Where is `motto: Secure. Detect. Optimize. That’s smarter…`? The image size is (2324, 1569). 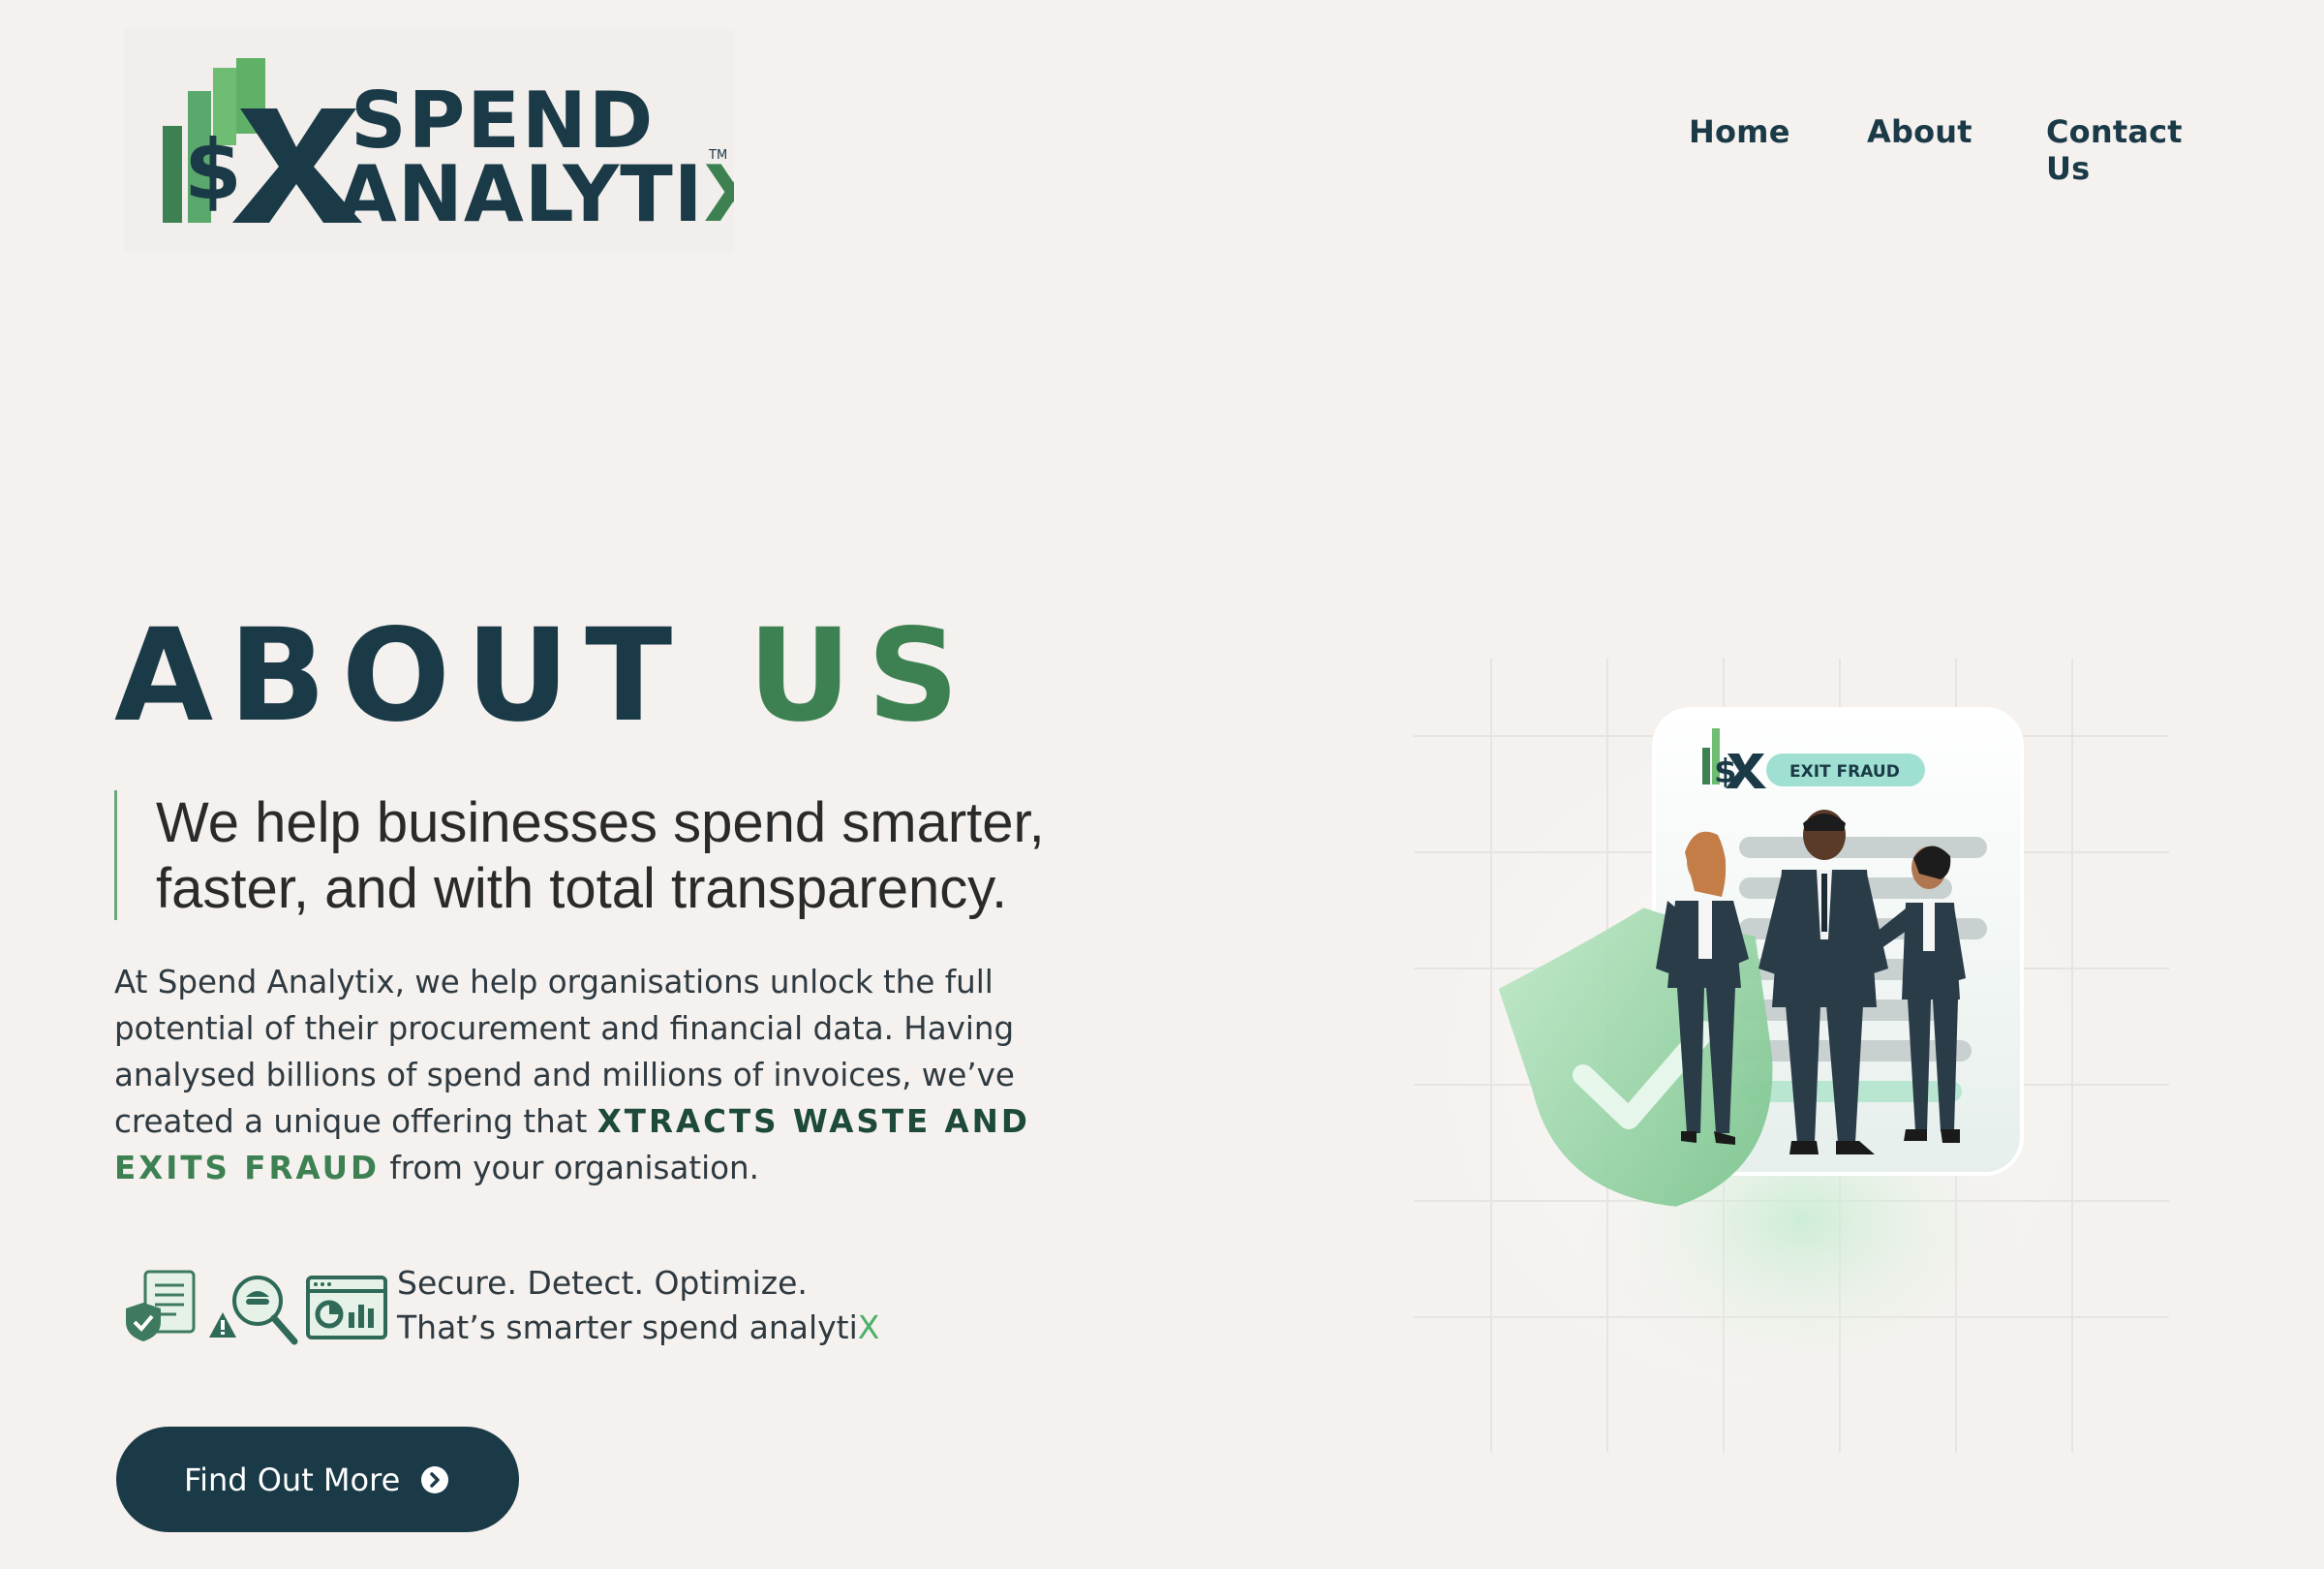
motto: Secure. Detect. Optimize. That’s smarter… is located at coordinates (688, 1305).